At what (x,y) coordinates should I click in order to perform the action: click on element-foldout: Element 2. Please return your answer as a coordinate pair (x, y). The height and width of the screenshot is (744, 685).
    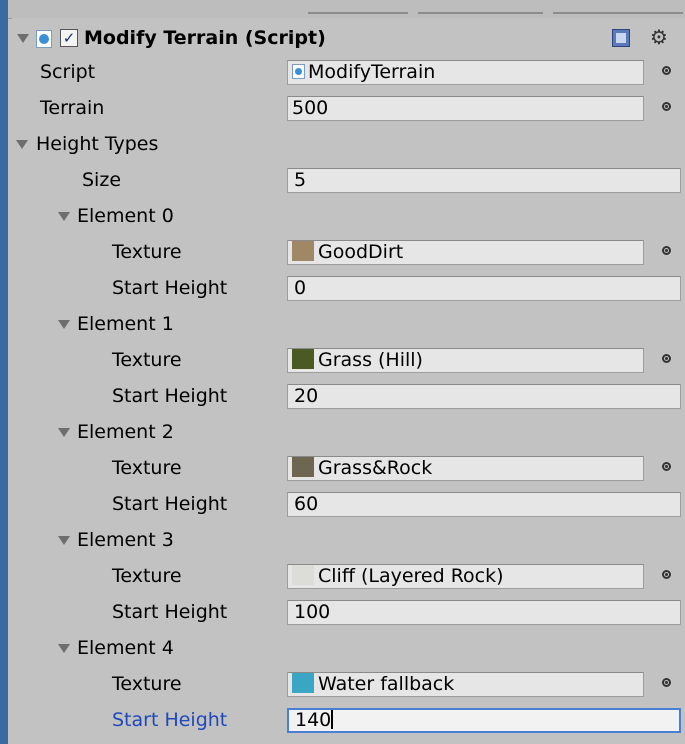
    Looking at the image, I should click on (348, 434).